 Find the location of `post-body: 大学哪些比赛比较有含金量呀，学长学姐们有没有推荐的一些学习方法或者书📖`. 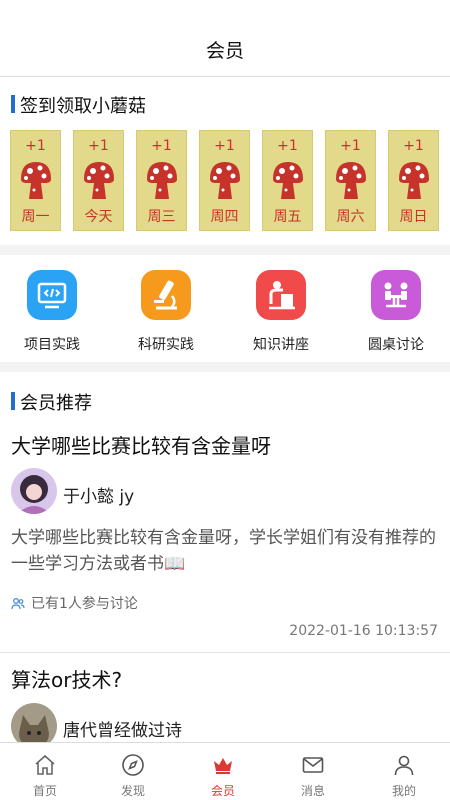

post-body: 大学哪些比赛比较有含金量呀，学长学姐们有没有推荐的一些学习方法或者书📖 is located at coordinates (225, 551).